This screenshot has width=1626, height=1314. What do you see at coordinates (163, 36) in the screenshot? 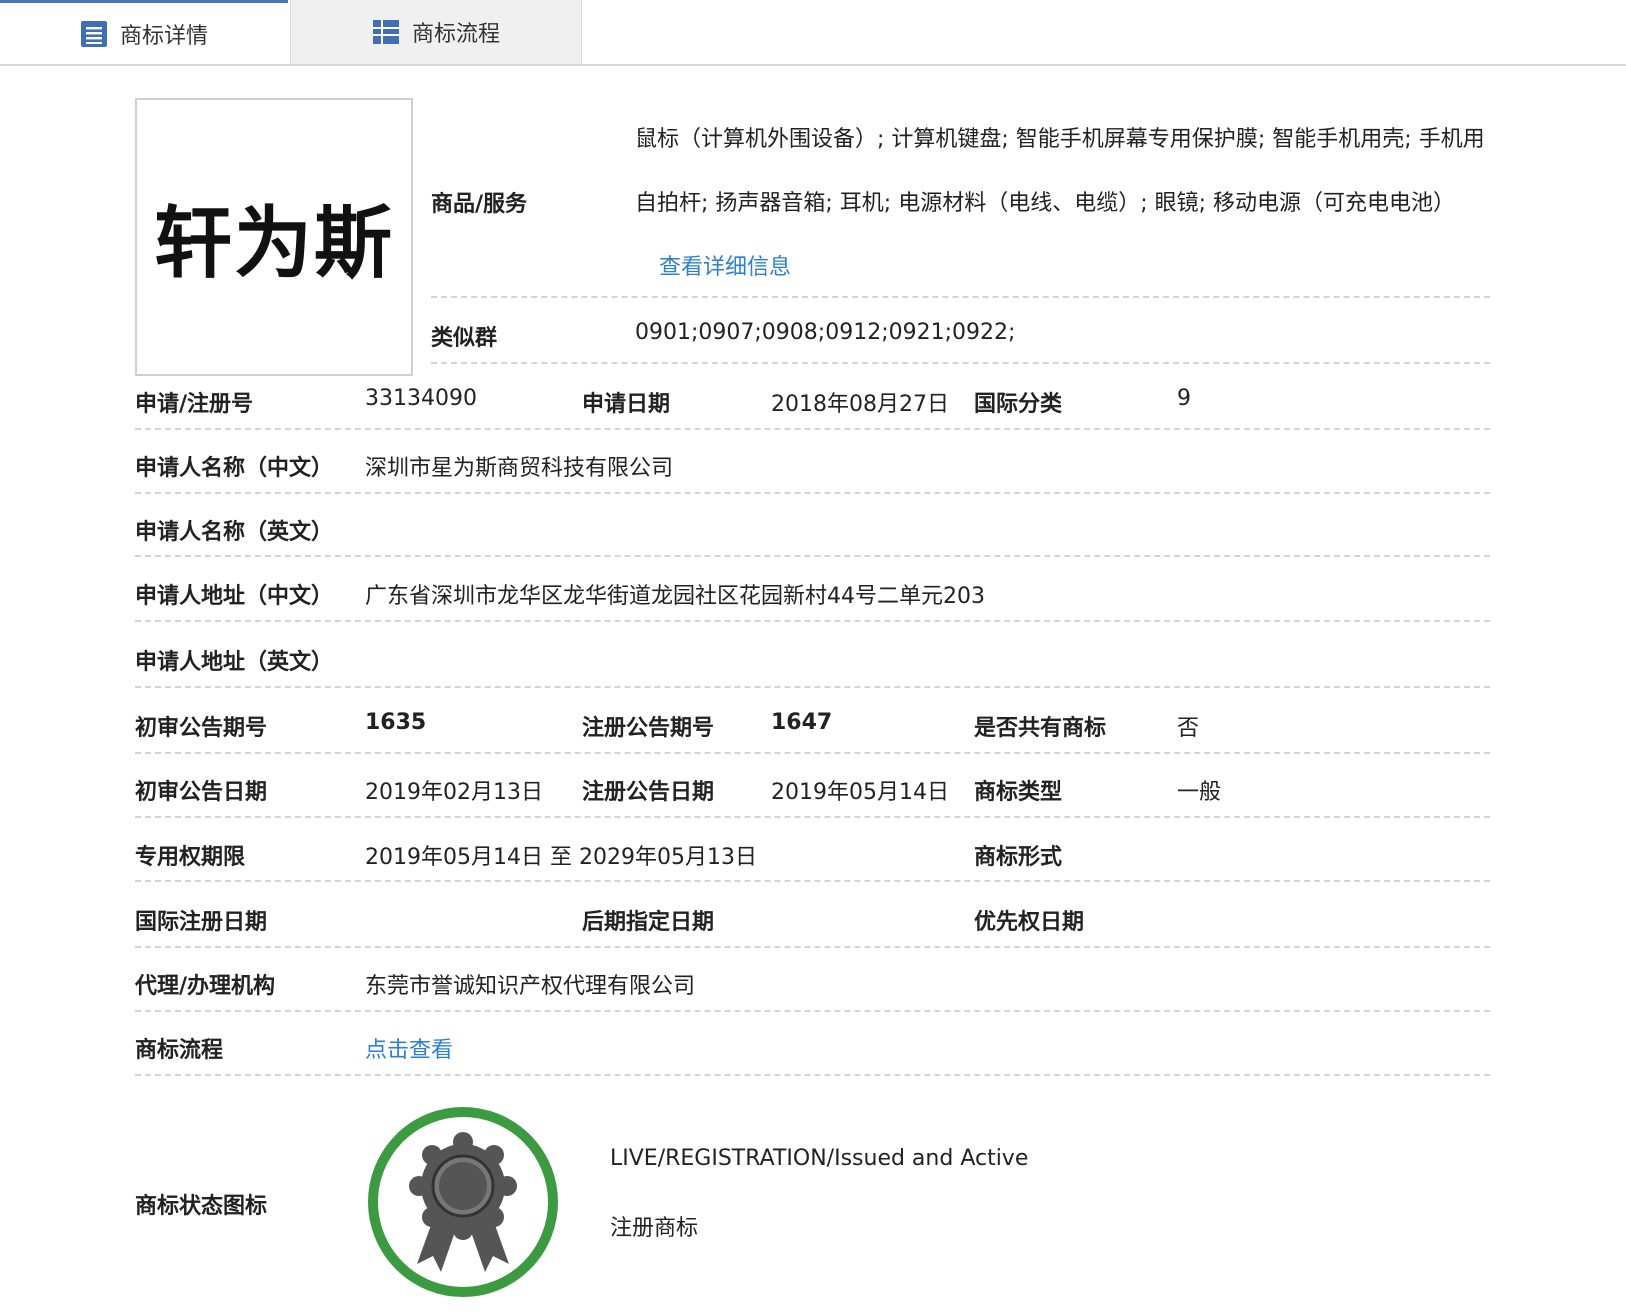
I see `tab-label: 商标详情` at bounding box center [163, 36].